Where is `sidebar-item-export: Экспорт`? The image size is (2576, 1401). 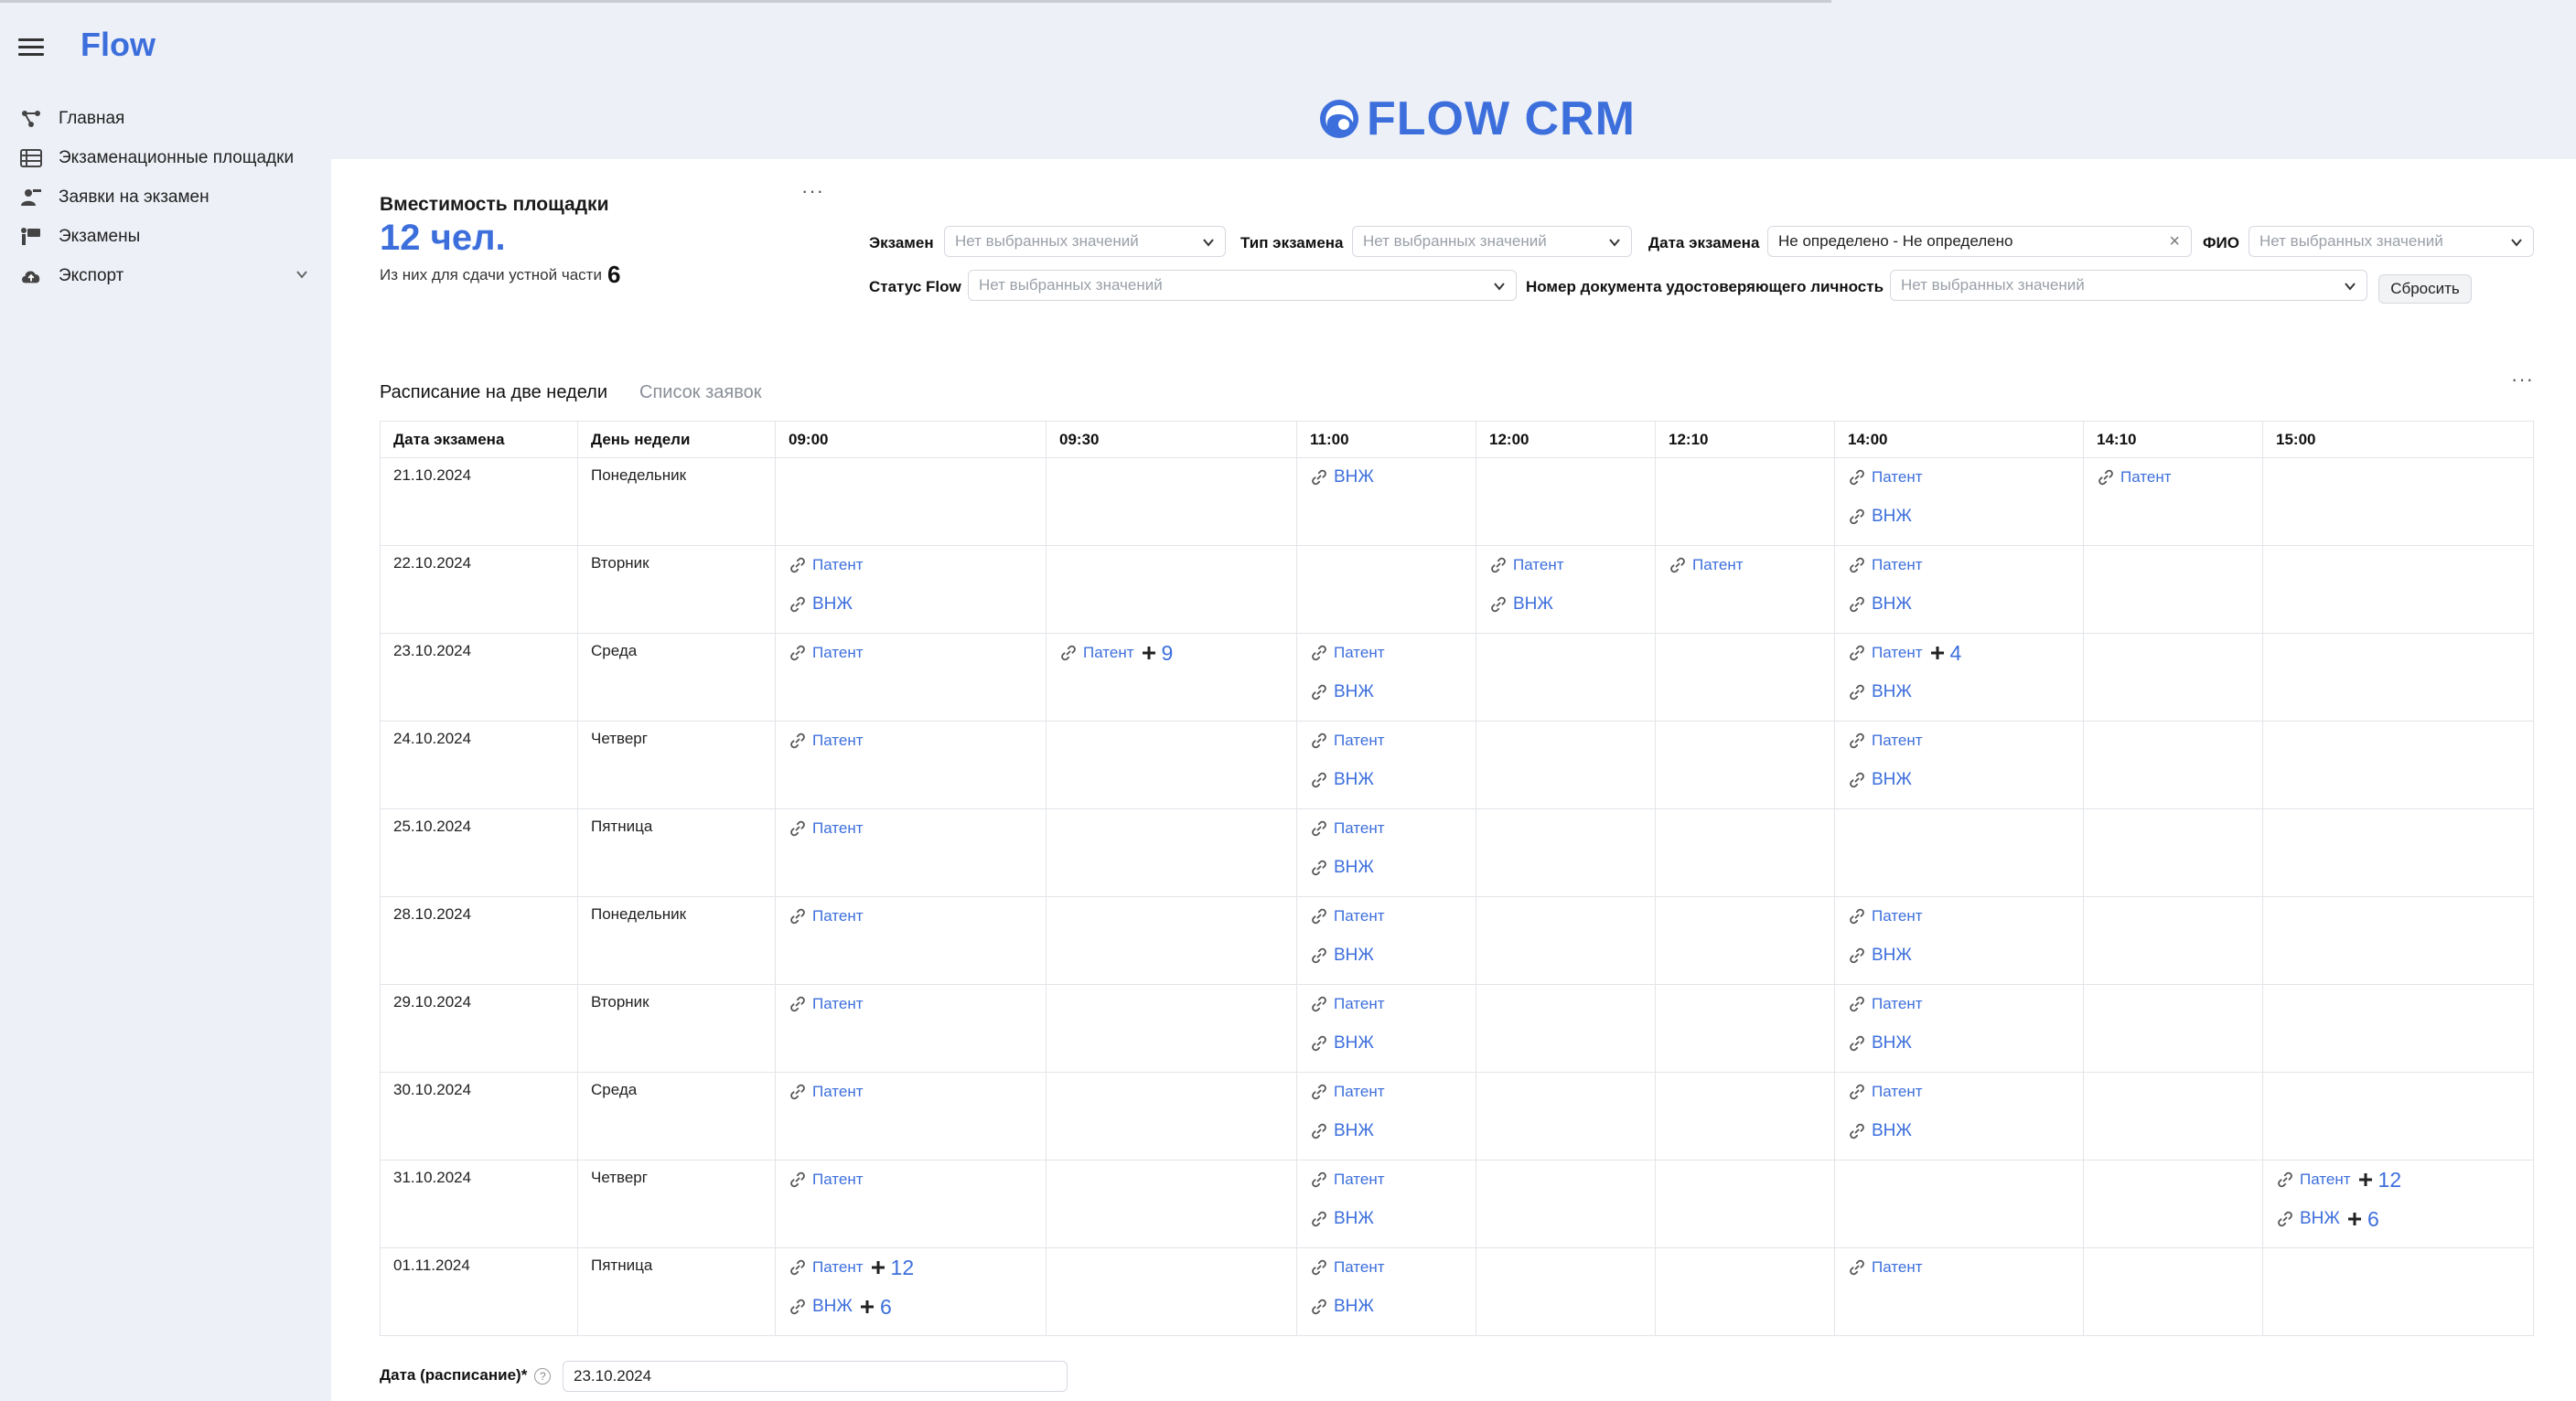
sidebar-item-export: Экспорт is located at coordinates (164, 275).